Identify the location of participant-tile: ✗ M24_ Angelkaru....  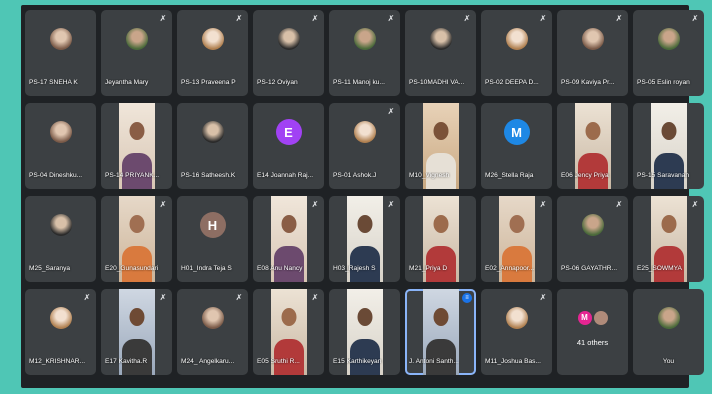
(212, 332).